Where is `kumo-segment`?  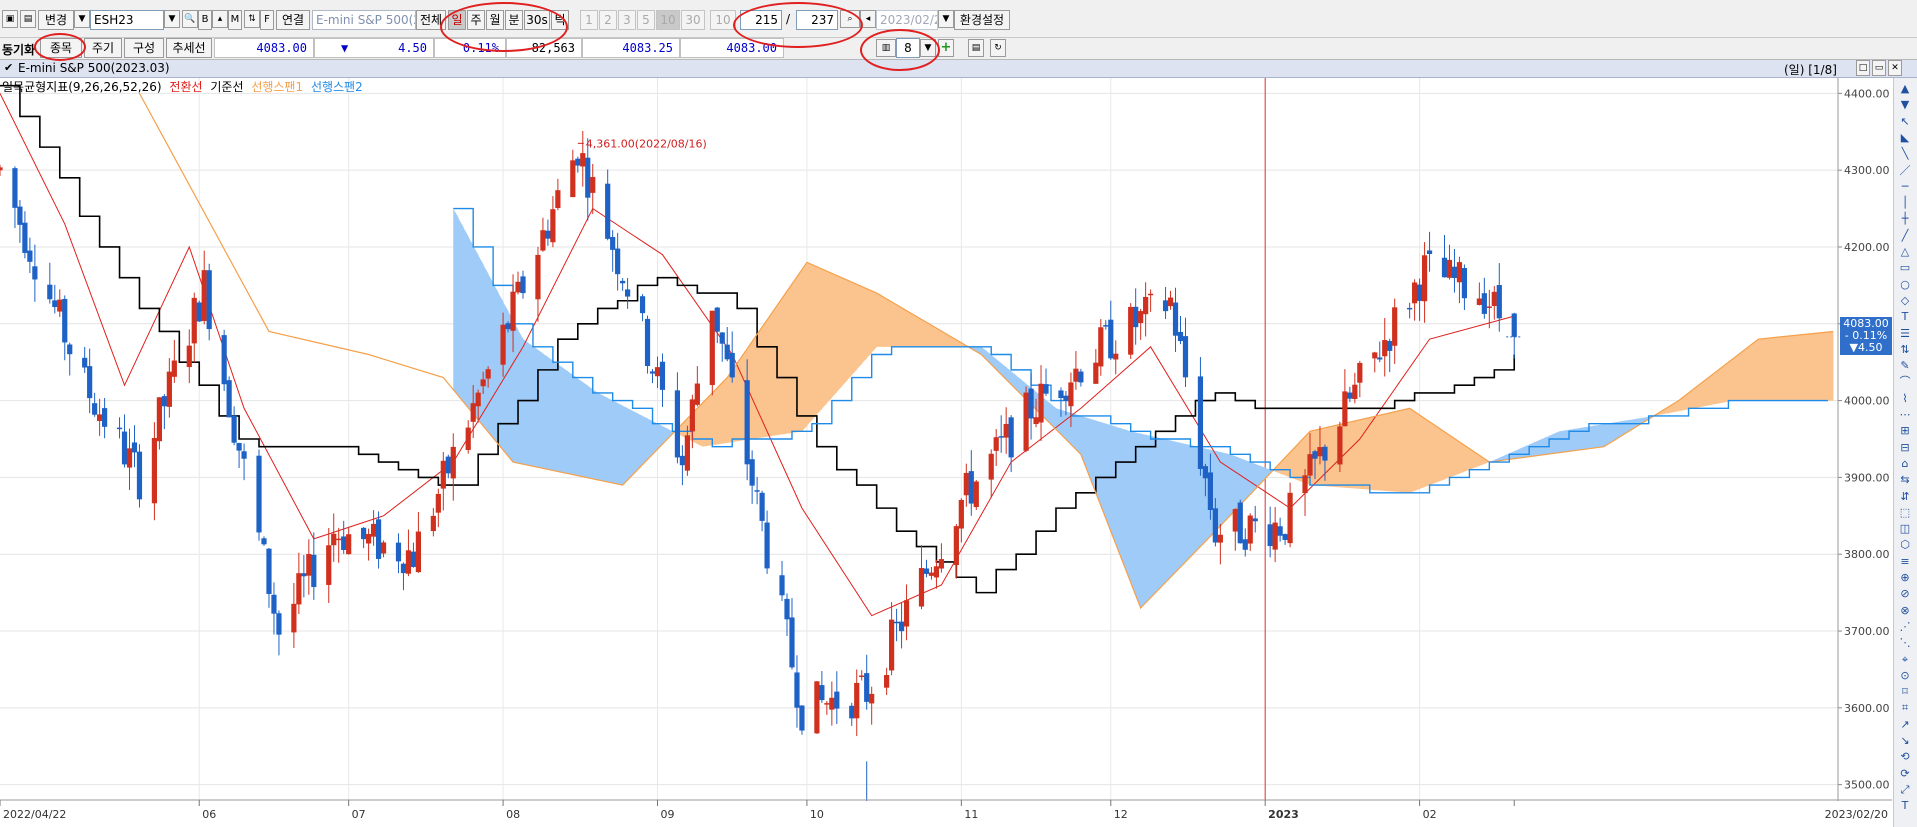
kumo-segment is located at coordinates (760, 383).